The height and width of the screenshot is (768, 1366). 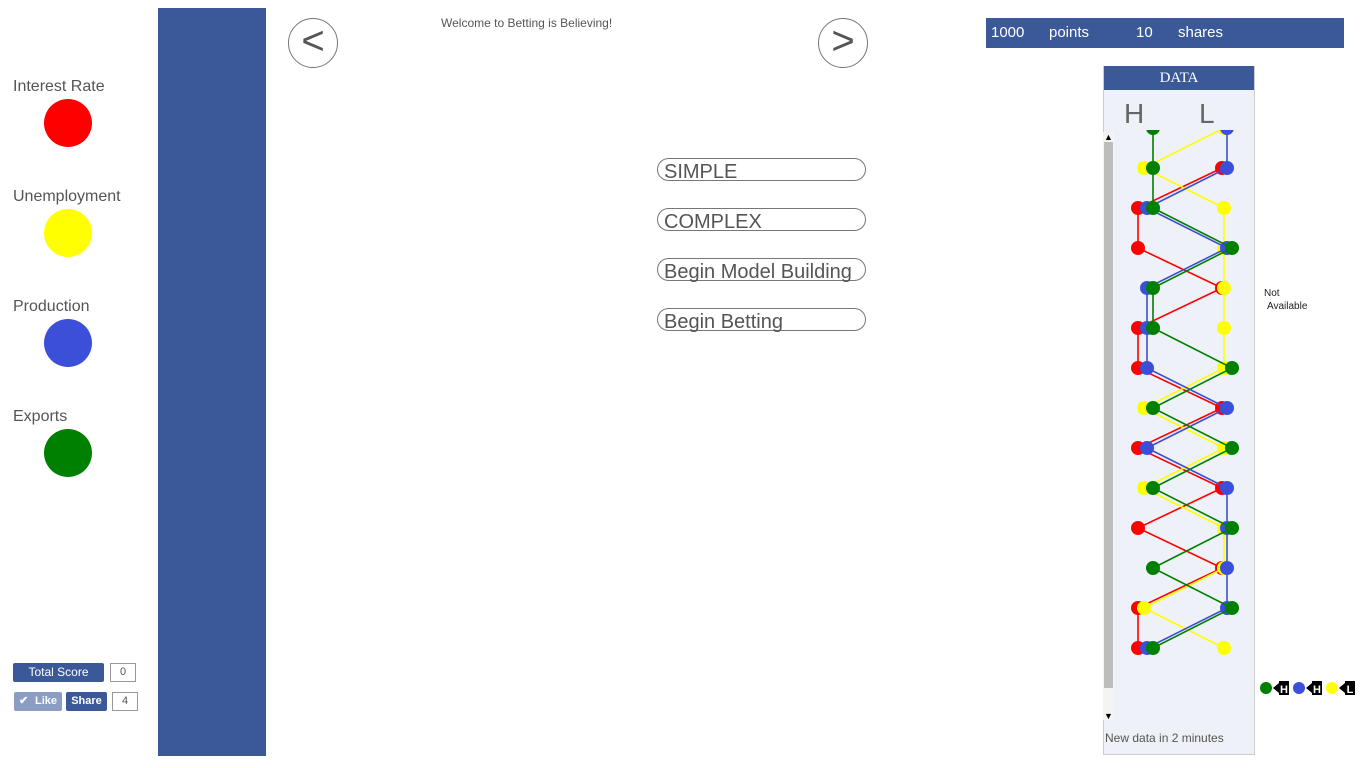 What do you see at coordinates (68, 233) in the screenshot?
I see `unemployment-dot` at bounding box center [68, 233].